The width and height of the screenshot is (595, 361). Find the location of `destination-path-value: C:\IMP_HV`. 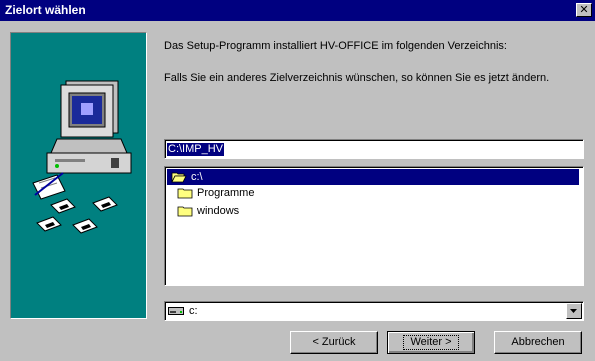

destination-path-value: C:\IMP_HV is located at coordinates (196, 149).